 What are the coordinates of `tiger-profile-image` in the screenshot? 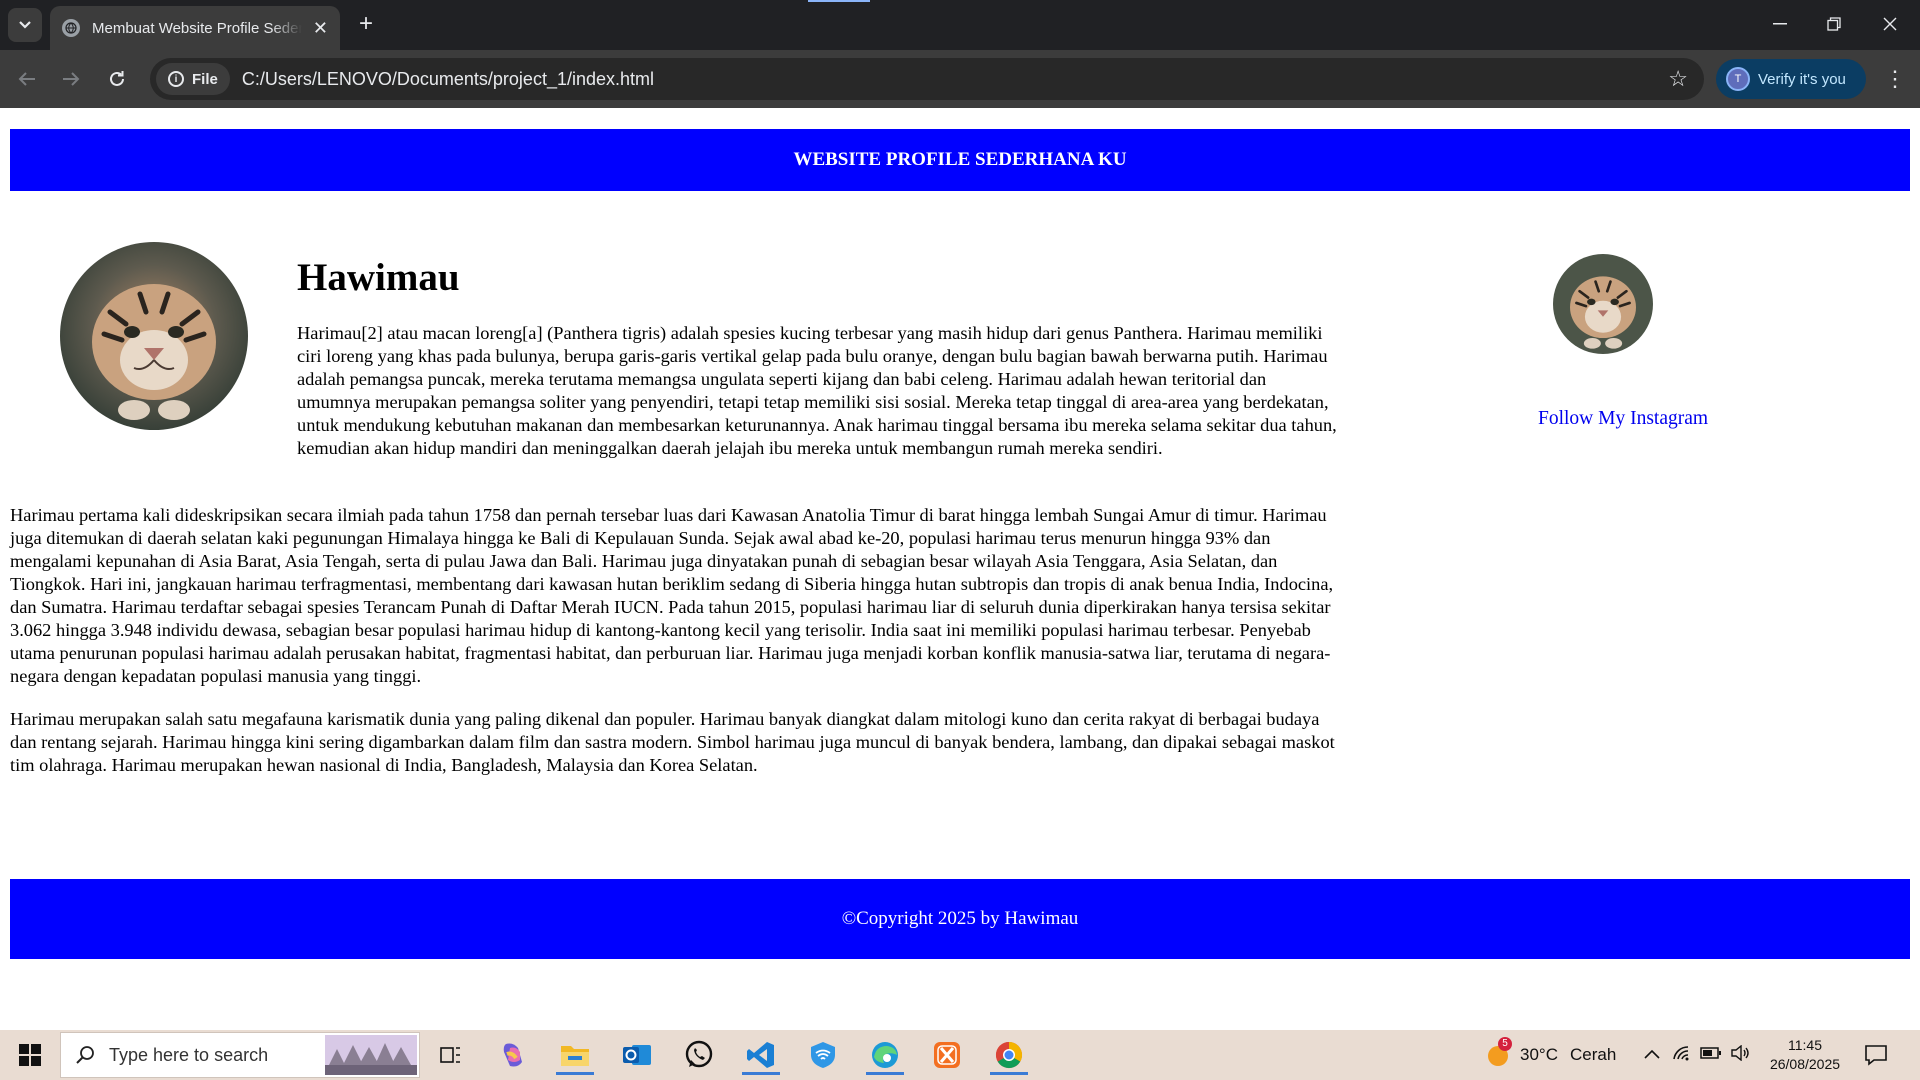 It's located at (154, 336).